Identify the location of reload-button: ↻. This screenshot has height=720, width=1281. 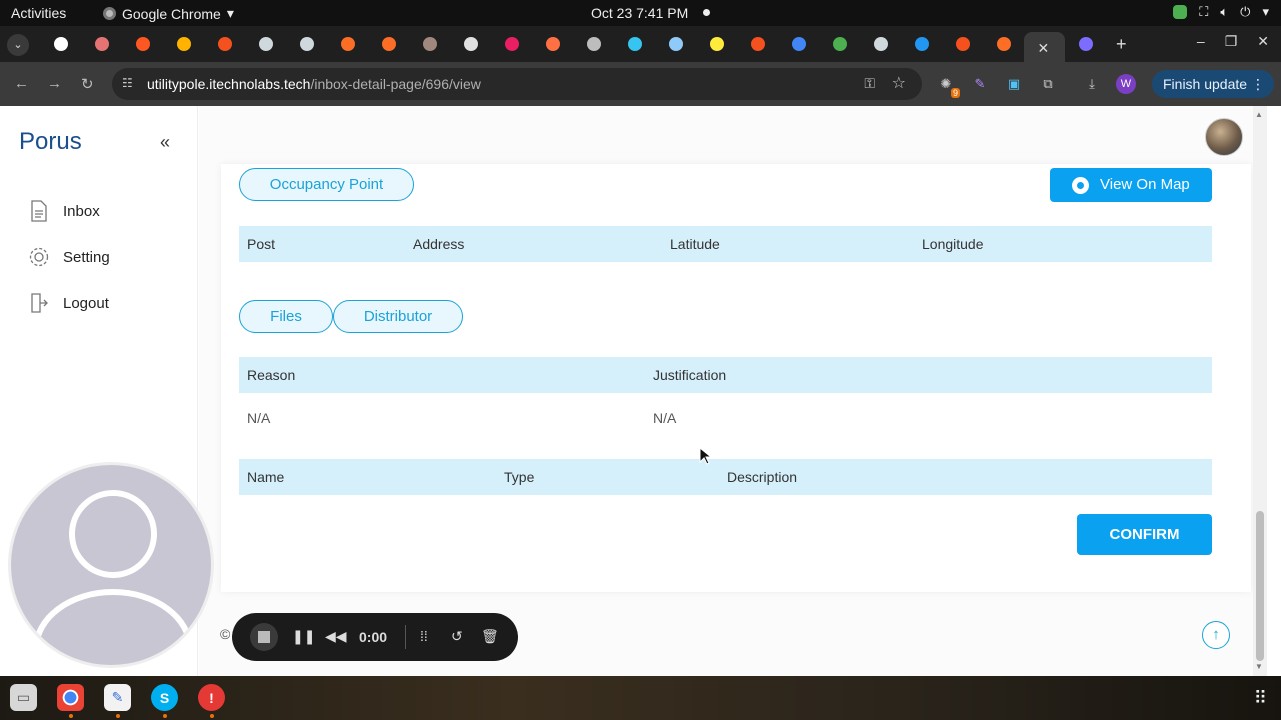
(87, 84).